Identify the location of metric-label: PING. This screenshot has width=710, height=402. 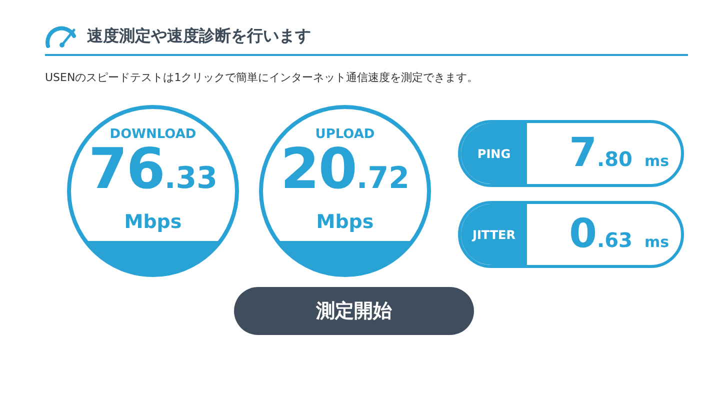
(494, 153).